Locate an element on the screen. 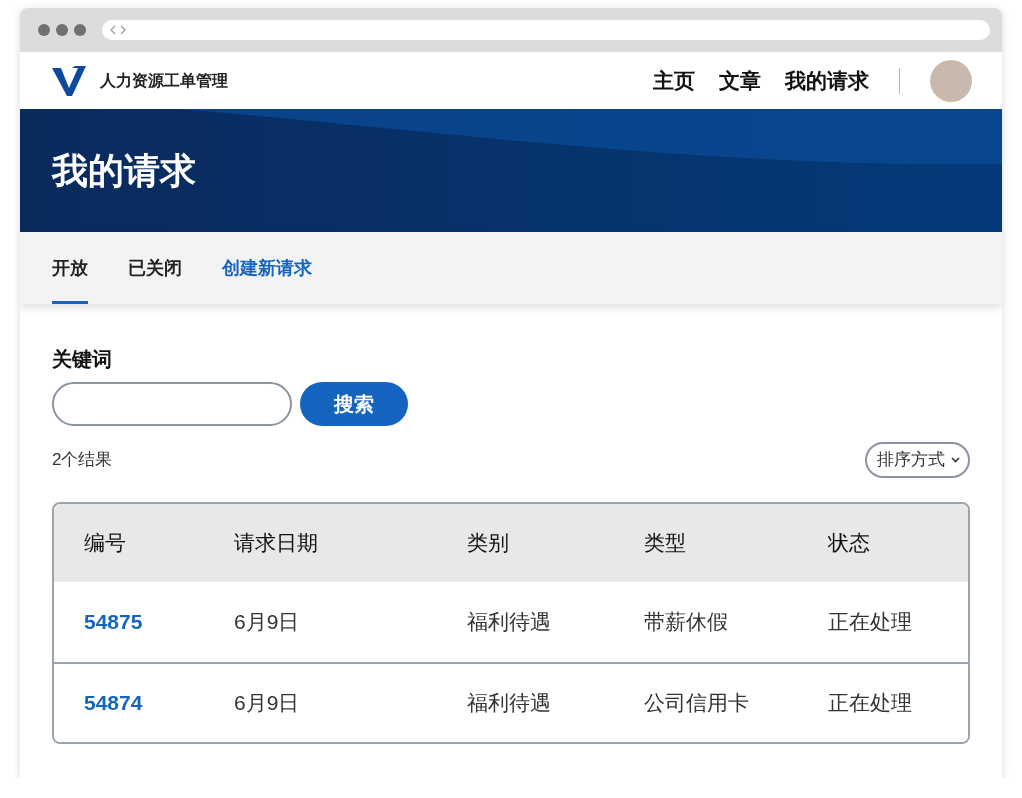 This screenshot has width=1022, height=798. column-header: 类别 is located at coordinates (488, 543).